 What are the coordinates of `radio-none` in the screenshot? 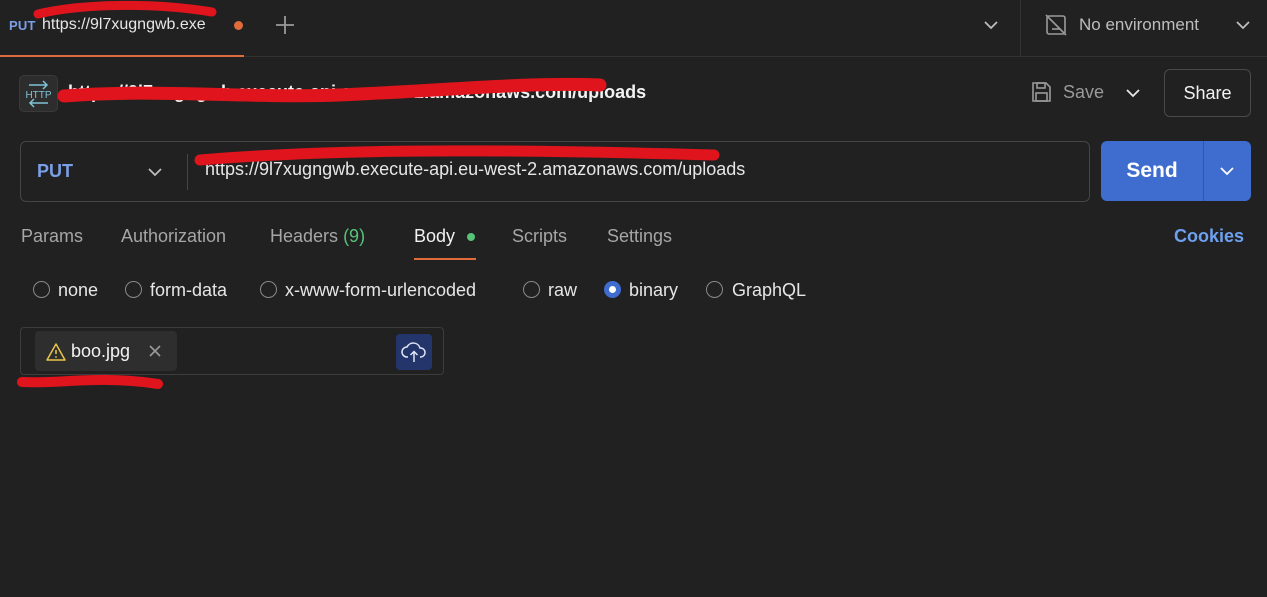 It's located at (41, 289).